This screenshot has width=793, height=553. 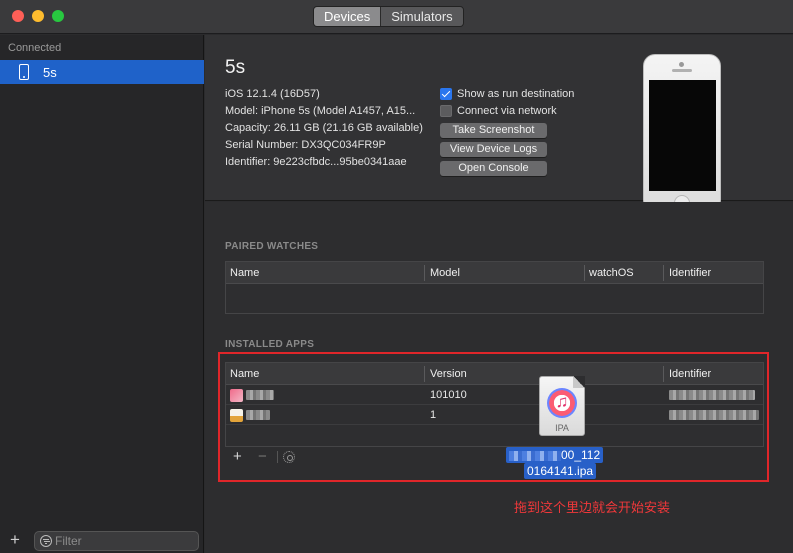 I want to click on connect-via-network-option: Connect via network, so click(x=498, y=111).